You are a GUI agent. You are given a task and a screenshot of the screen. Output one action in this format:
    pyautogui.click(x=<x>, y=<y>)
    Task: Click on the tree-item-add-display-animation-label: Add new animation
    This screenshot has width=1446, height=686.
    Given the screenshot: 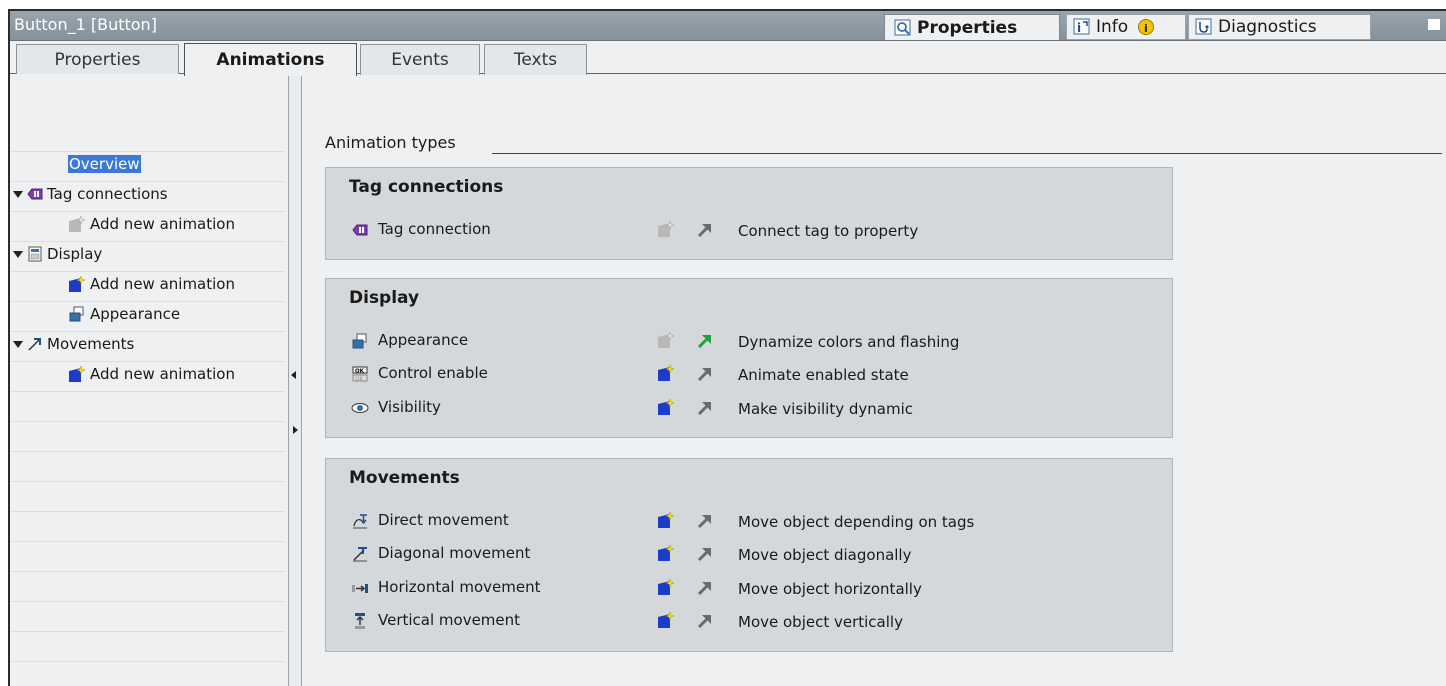 What is the action you would take?
    pyautogui.click(x=162, y=284)
    